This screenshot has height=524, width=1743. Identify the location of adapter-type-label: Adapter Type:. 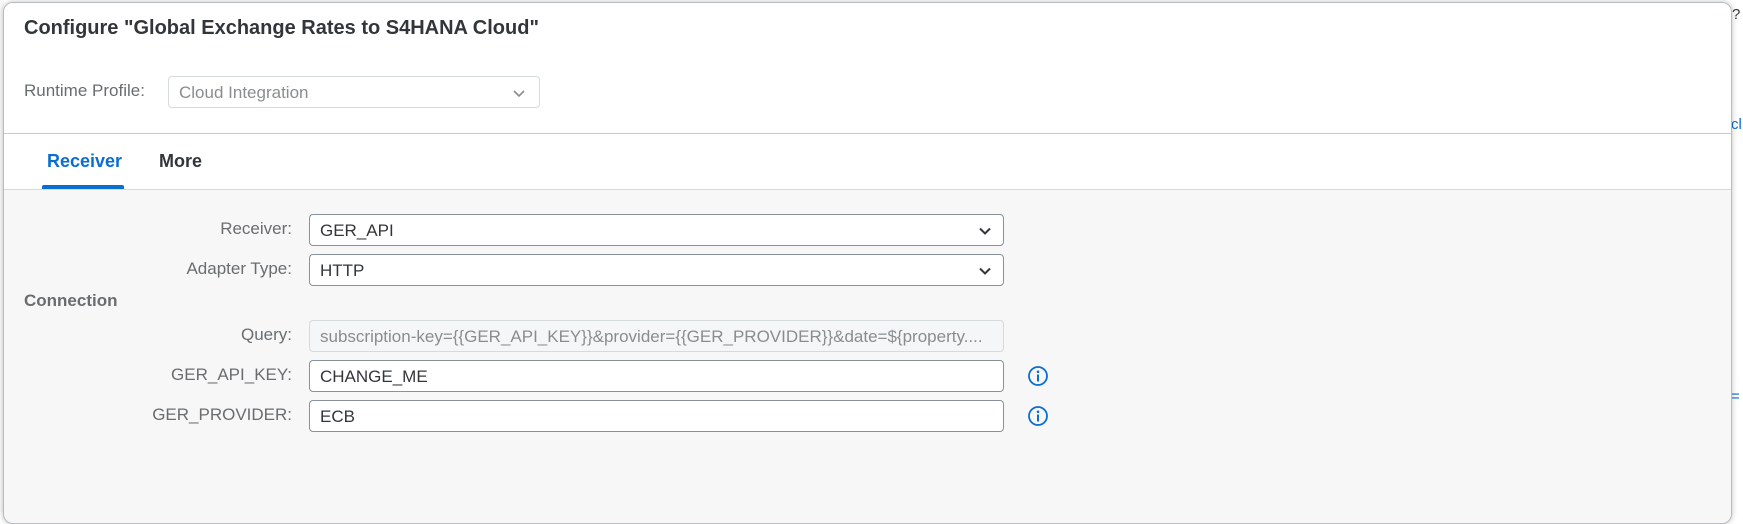
(239, 268).